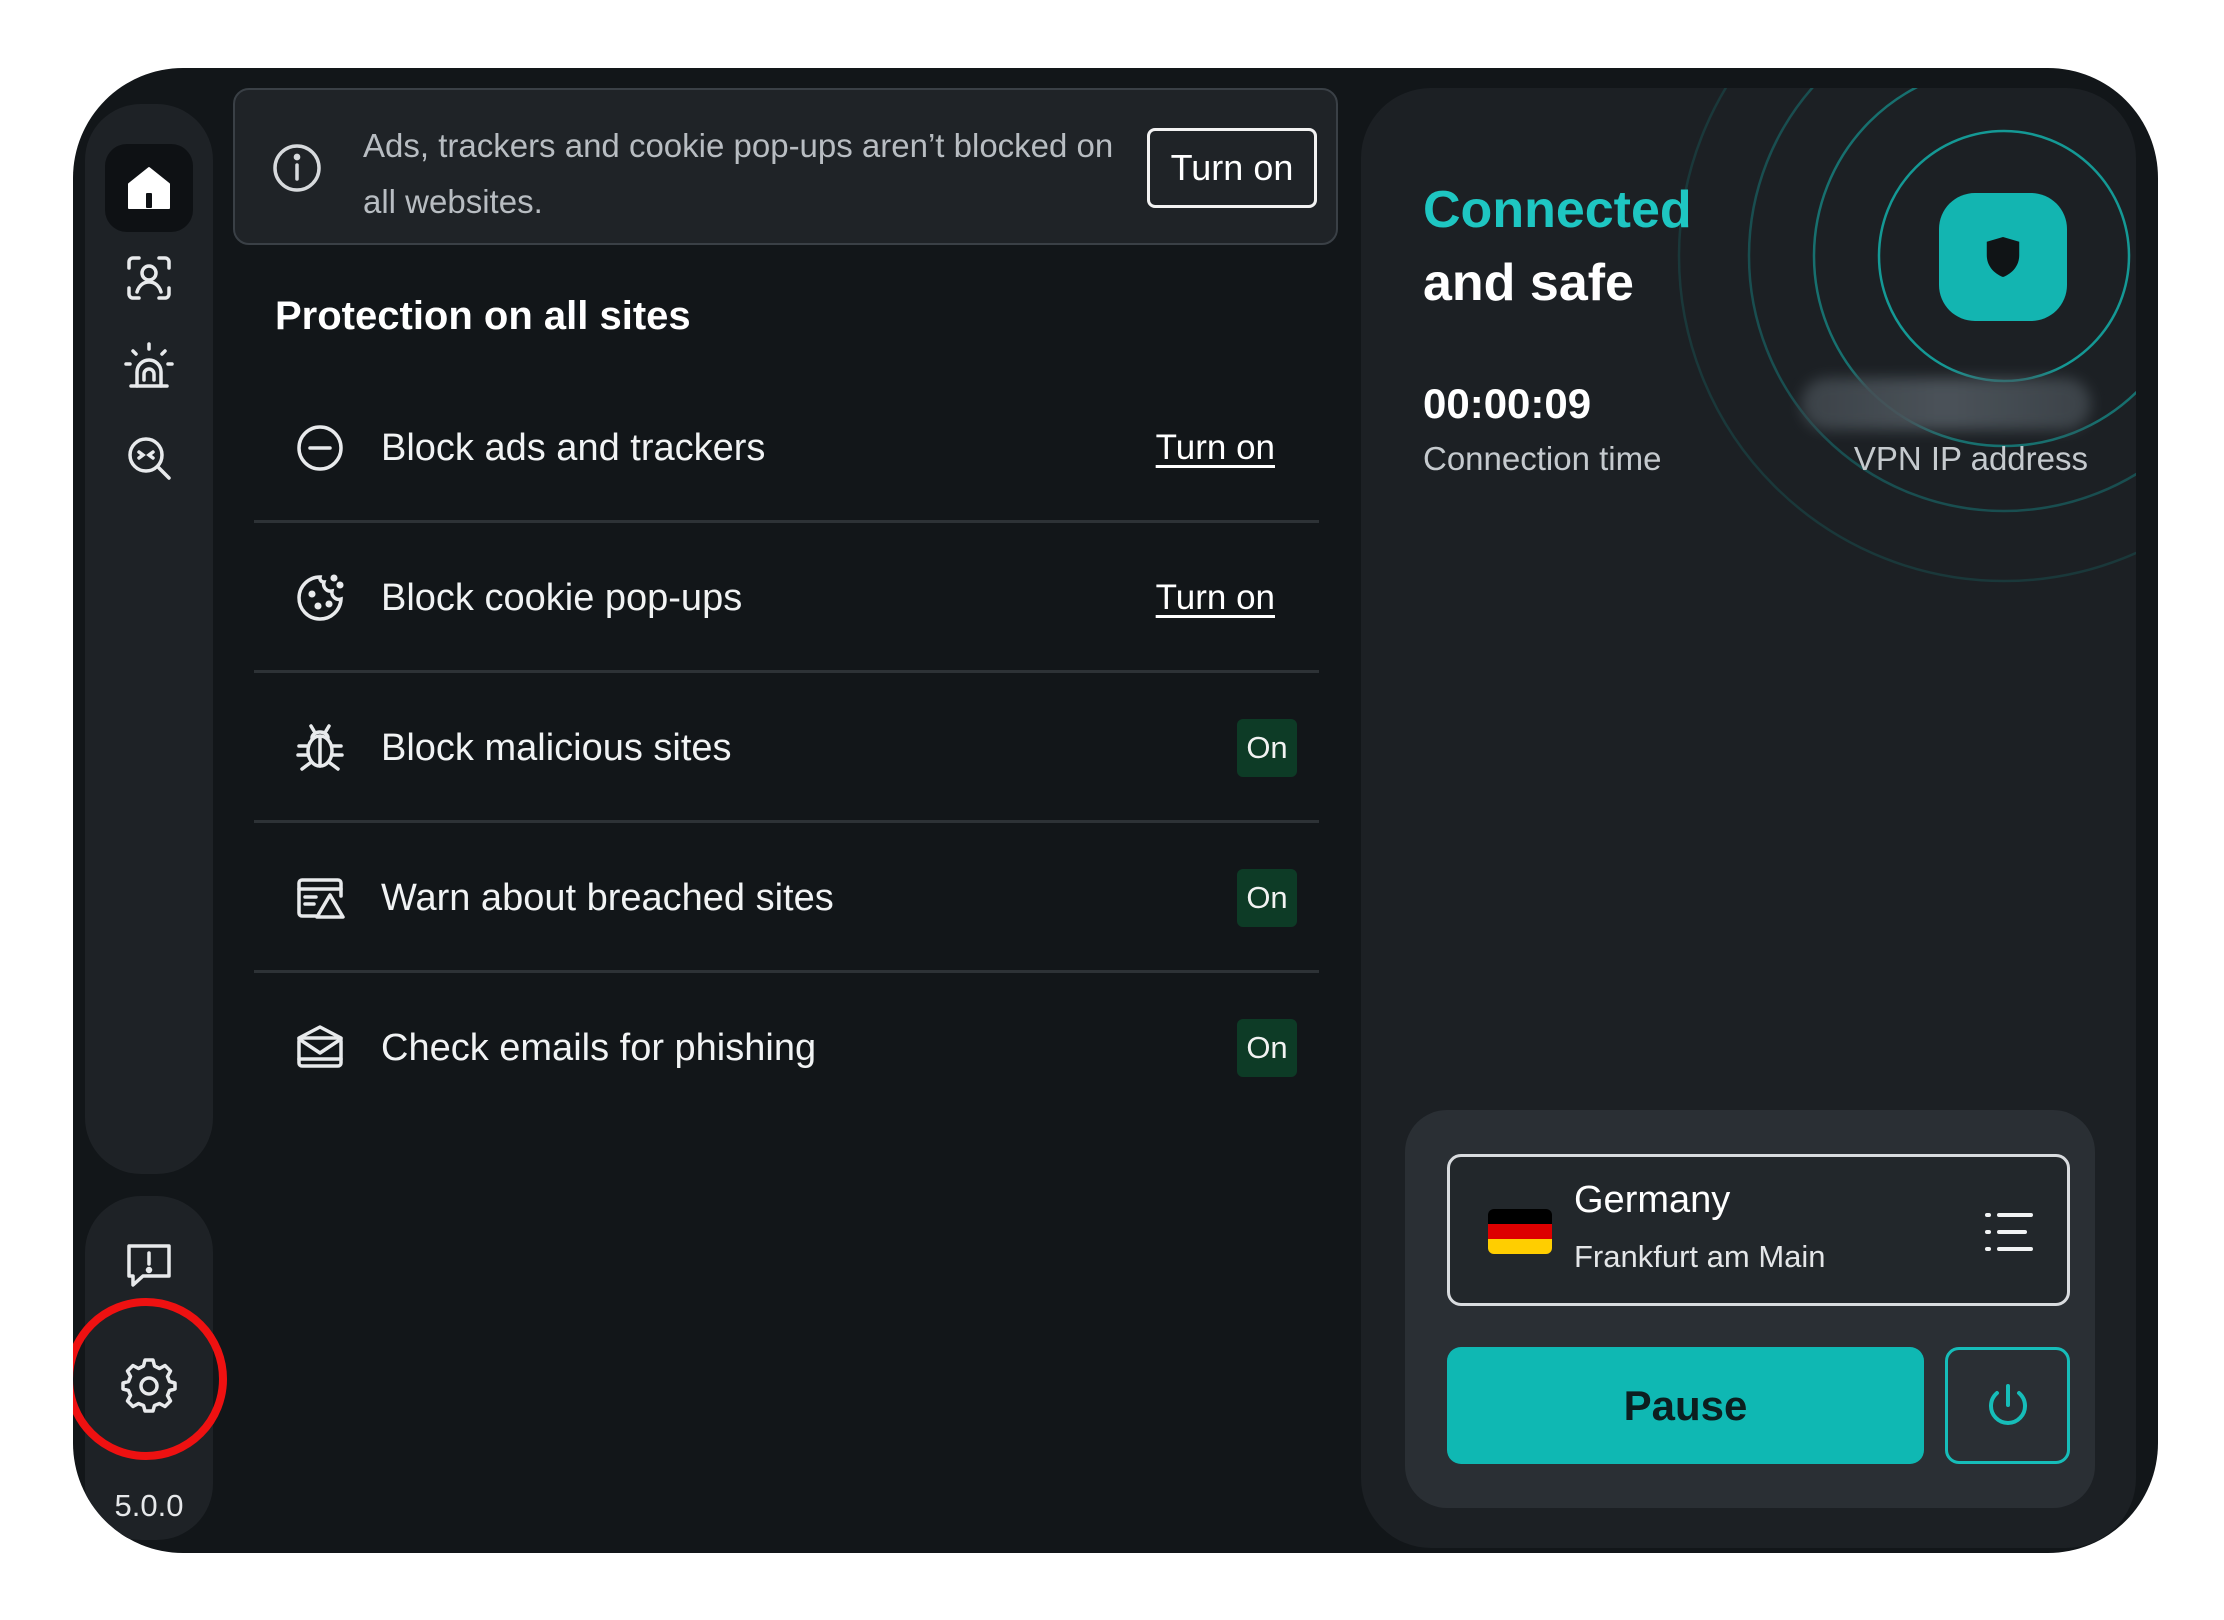 The width and height of the screenshot is (2224, 1620). What do you see at coordinates (607, 898) in the screenshot?
I see `feature-label: Warn about breached sites` at bounding box center [607, 898].